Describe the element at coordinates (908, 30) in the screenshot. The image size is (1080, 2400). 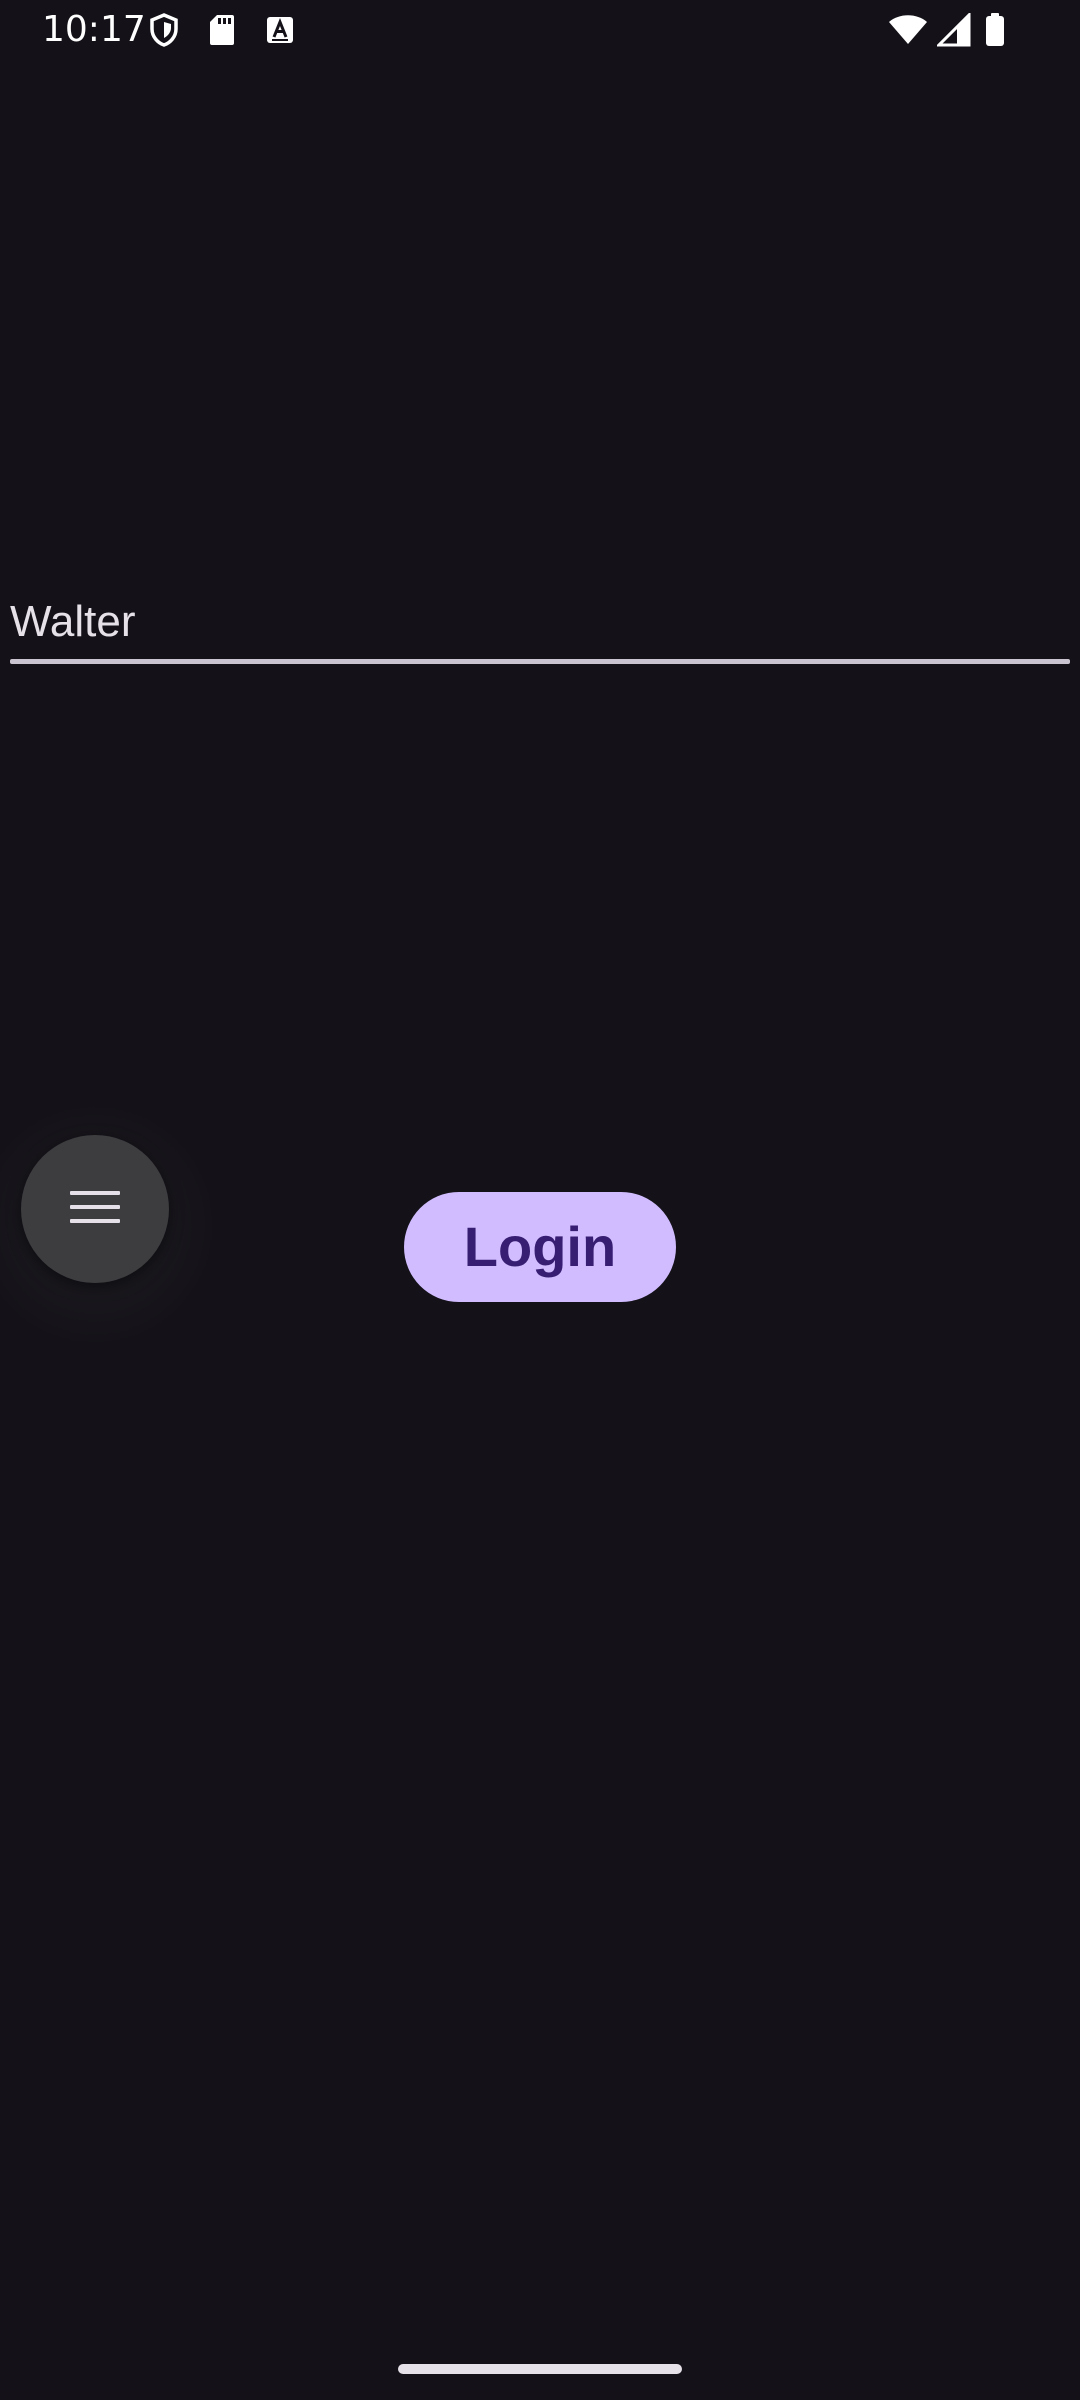
I see `wifi-icon` at that location.